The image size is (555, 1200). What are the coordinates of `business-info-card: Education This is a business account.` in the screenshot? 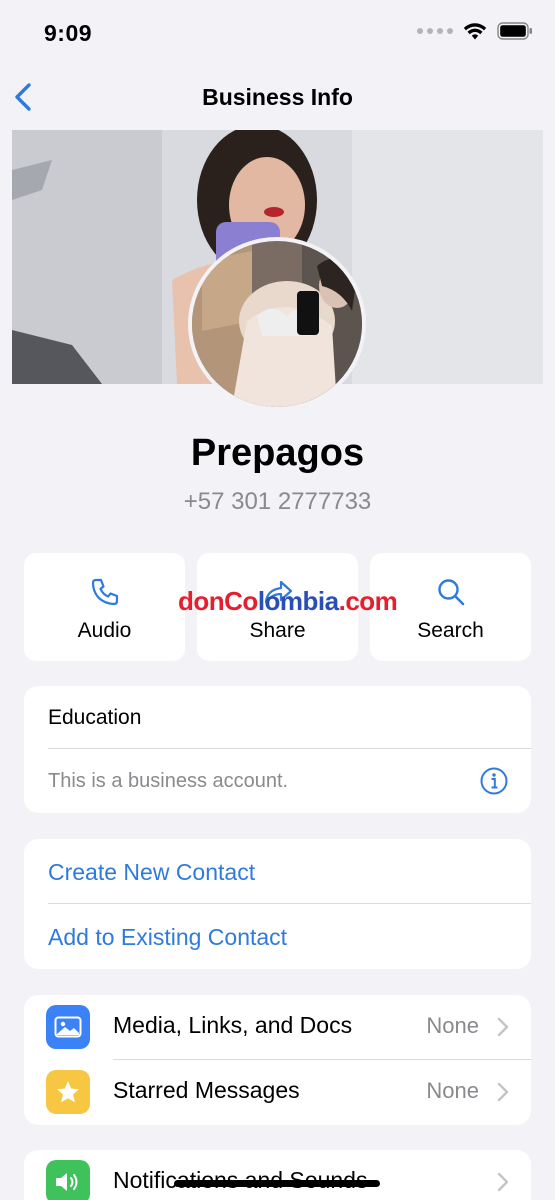 It's located at (277, 749).